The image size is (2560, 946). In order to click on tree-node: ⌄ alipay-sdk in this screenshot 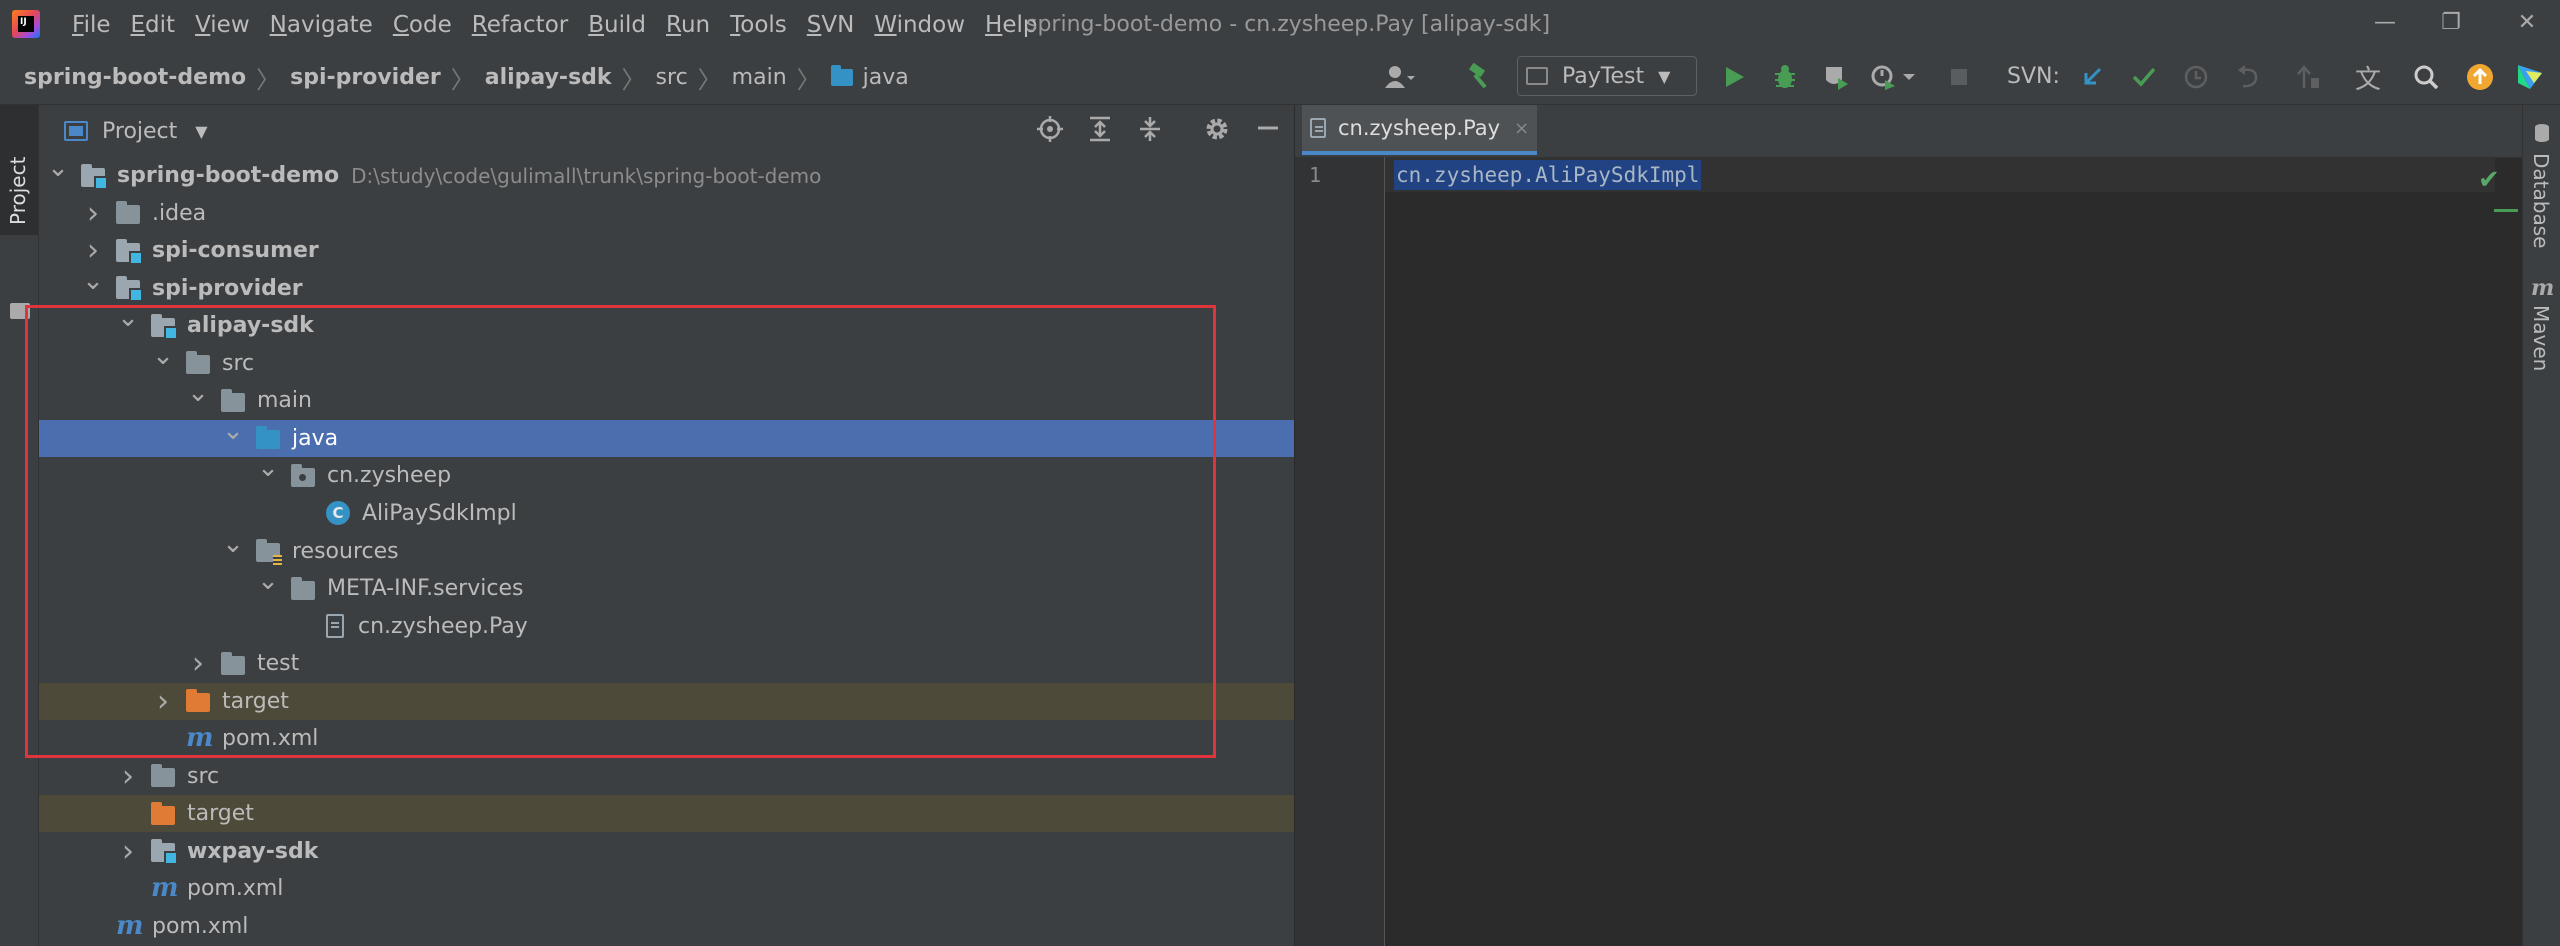, I will do `click(666, 323)`.